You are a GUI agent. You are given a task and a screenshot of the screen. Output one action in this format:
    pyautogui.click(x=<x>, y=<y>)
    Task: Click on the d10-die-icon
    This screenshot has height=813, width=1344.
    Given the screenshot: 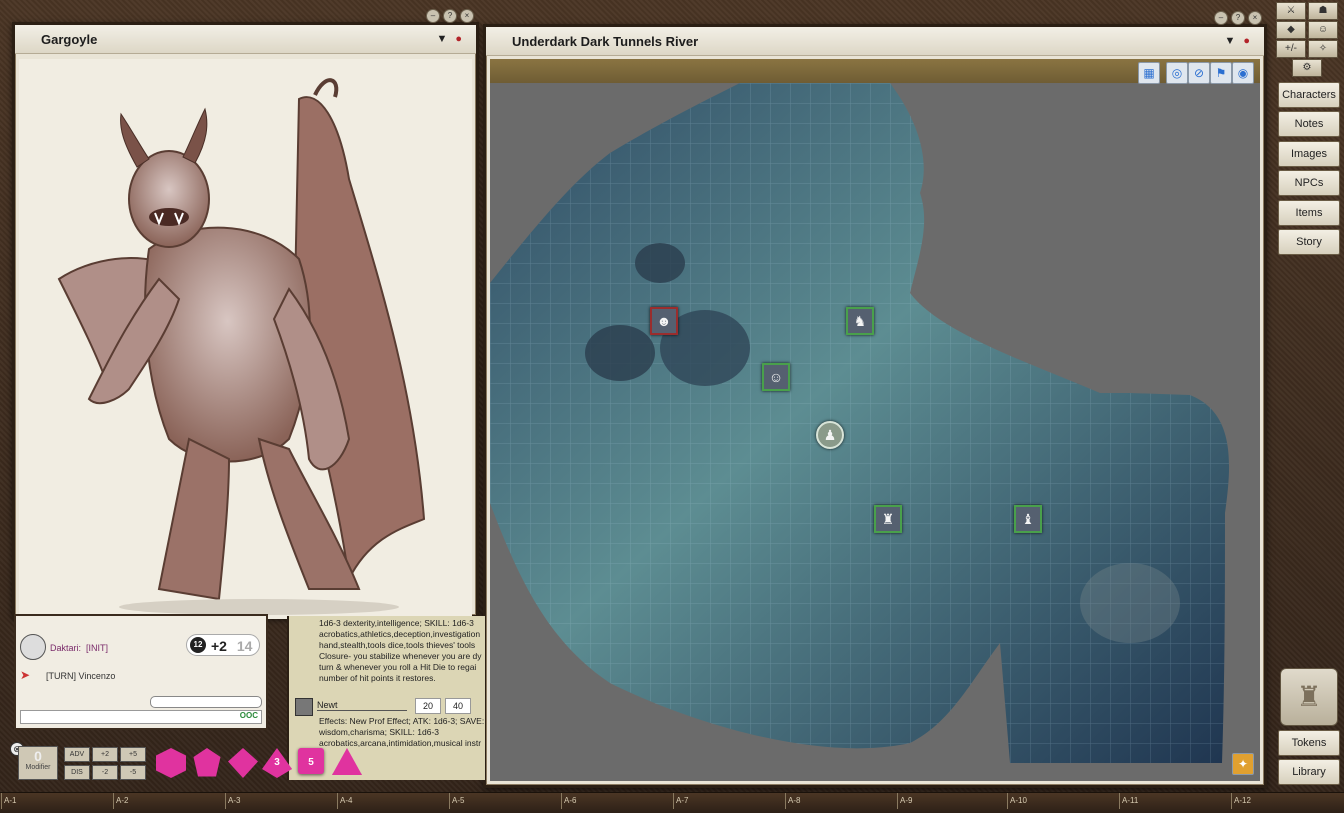 What is the action you would take?
    pyautogui.click(x=243, y=763)
    